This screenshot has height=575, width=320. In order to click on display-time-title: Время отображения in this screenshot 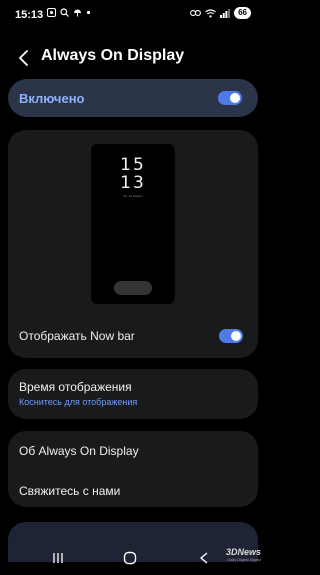, I will do `click(75, 387)`.